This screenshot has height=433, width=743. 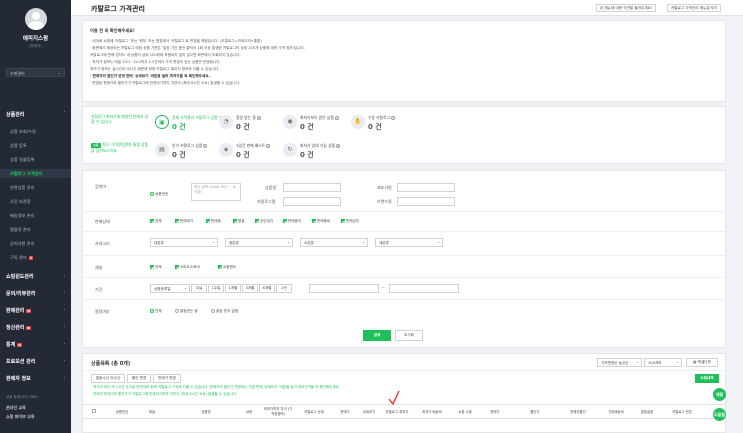 I want to click on sidebar-item-product-register: 상품 등록, so click(x=35, y=145).